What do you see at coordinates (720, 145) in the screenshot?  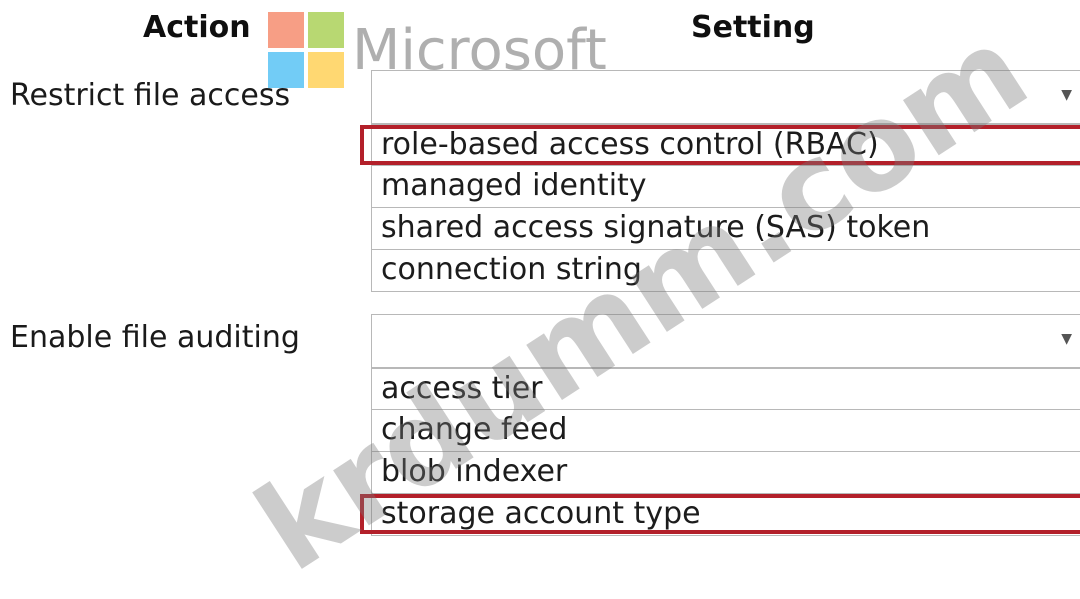 I see `option-rbac: role-based access control (RBAC)` at bounding box center [720, 145].